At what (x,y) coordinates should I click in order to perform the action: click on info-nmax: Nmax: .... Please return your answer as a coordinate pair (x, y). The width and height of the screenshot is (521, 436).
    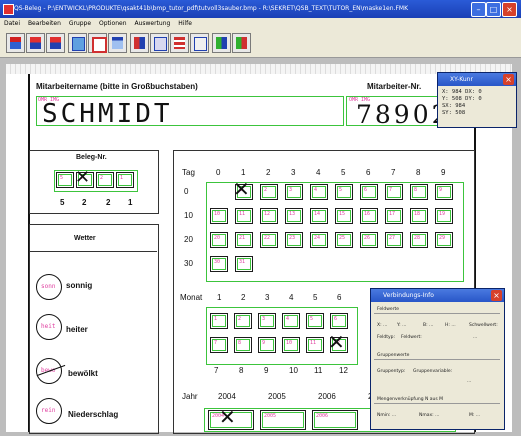
    Looking at the image, I should click on (429, 415).